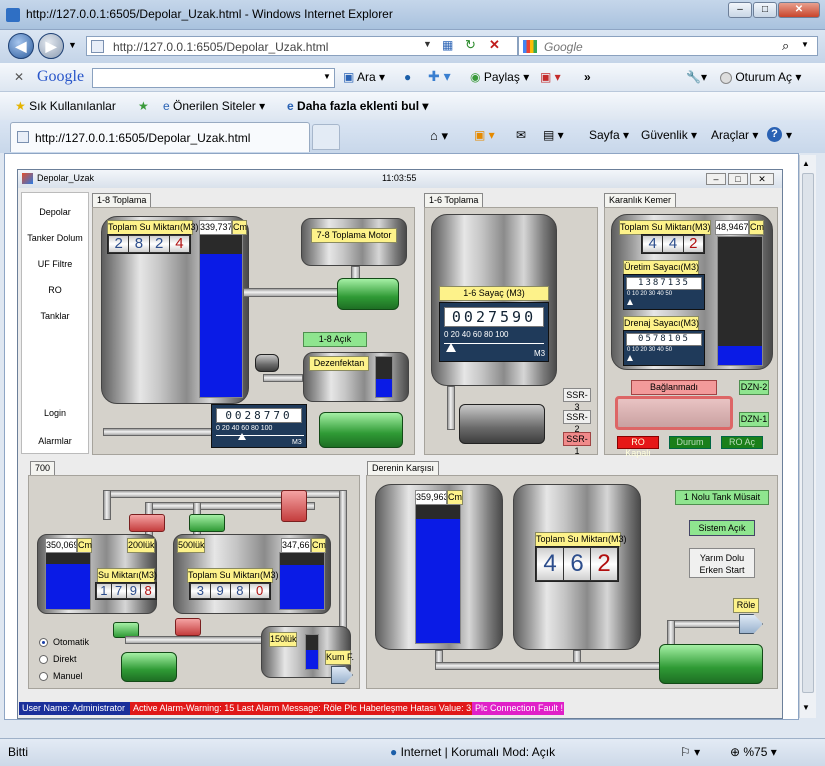 Image resolution: width=825 pixels, height=766 pixels. I want to click on globe-icon: ●, so click(407, 77).